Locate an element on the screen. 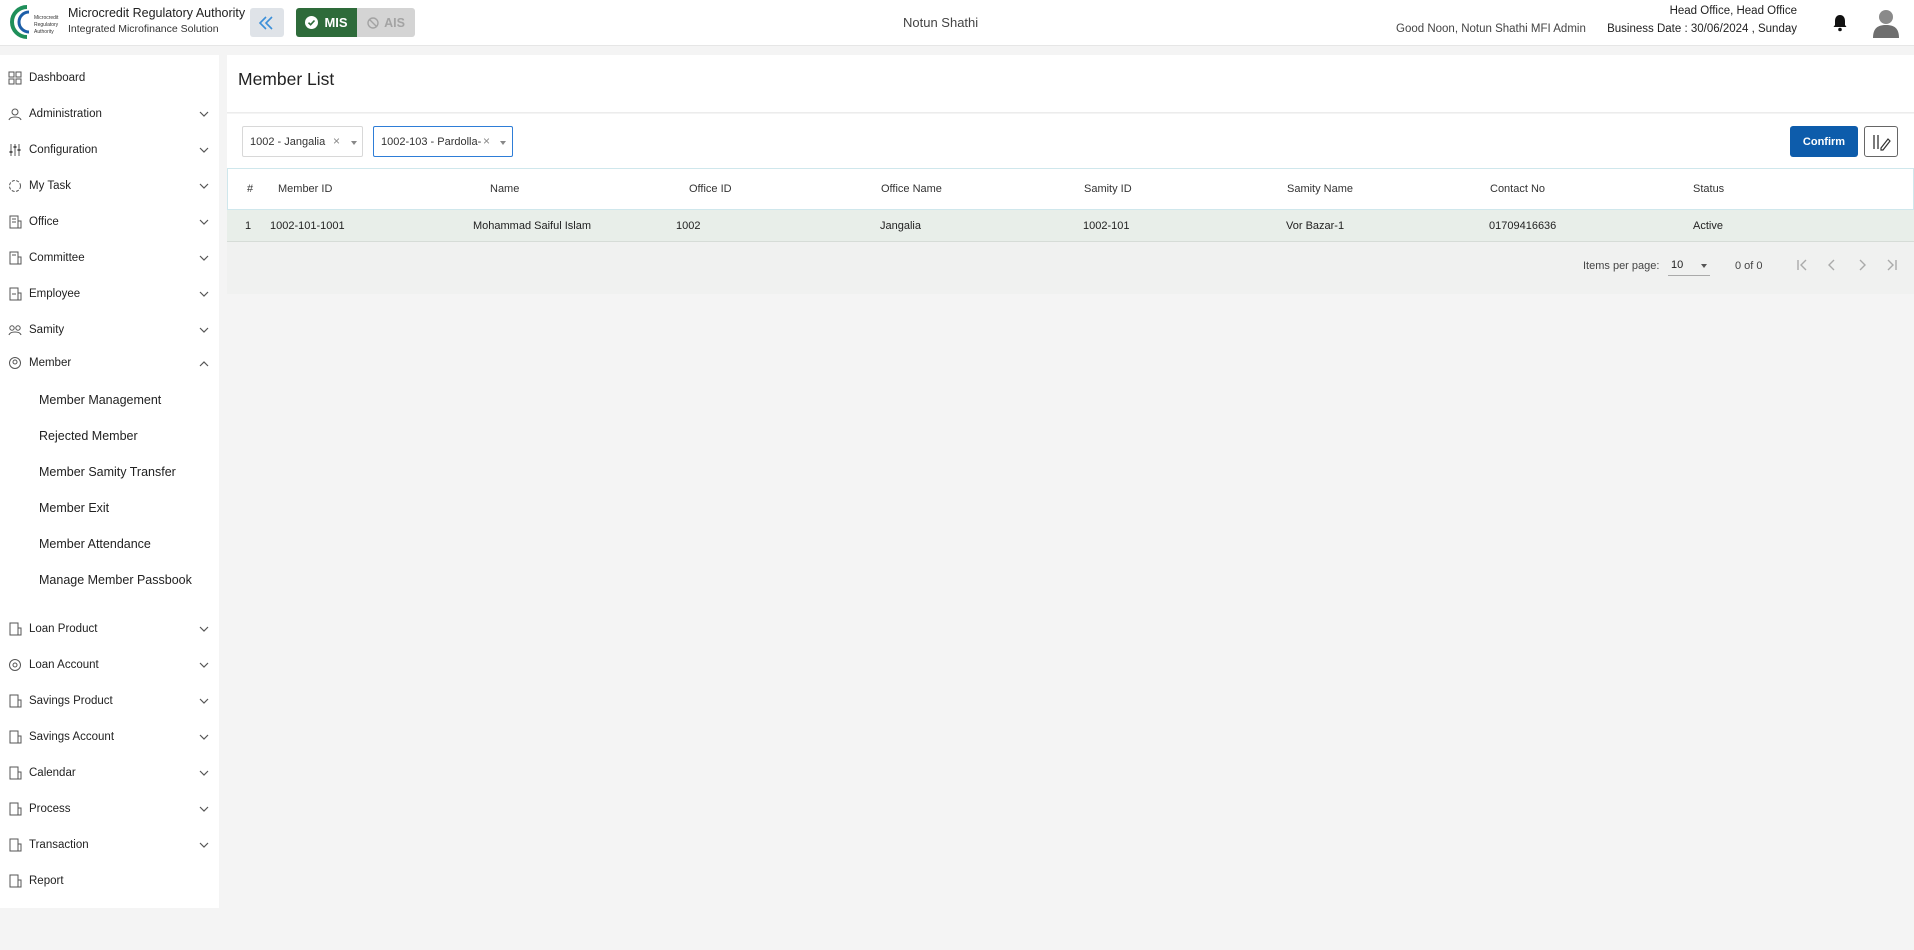 The image size is (1914, 950). sidebar-item-samity: Samity is located at coordinates (109, 330).